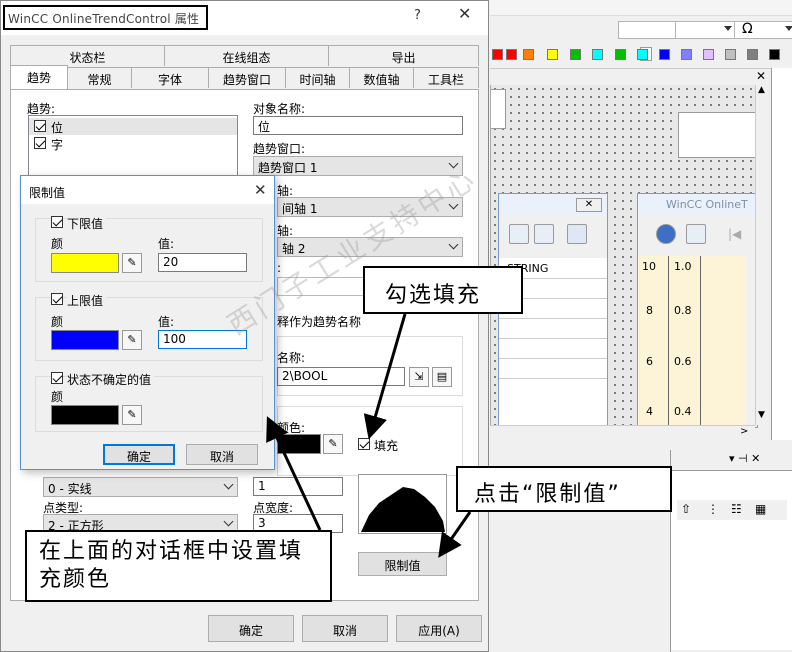 The width and height of the screenshot is (792, 652). Describe the element at coordinates (299, 444) in the screenshot. I see `trend-color-box` at that location.